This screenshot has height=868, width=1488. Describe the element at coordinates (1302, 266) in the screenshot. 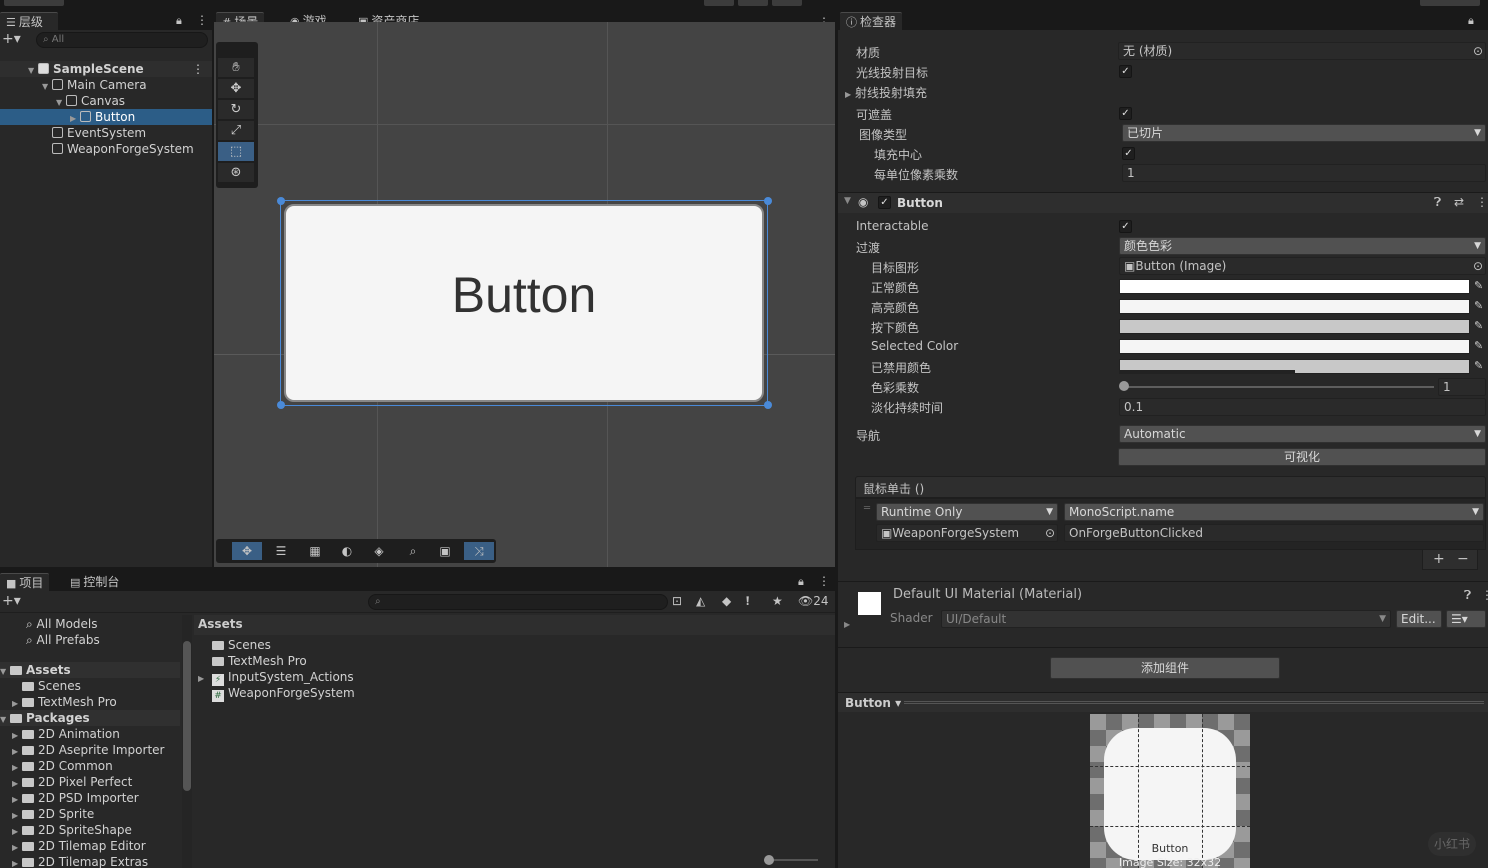

I see `target-graphic-field: ▣Button (Image) ⊙` at that location.